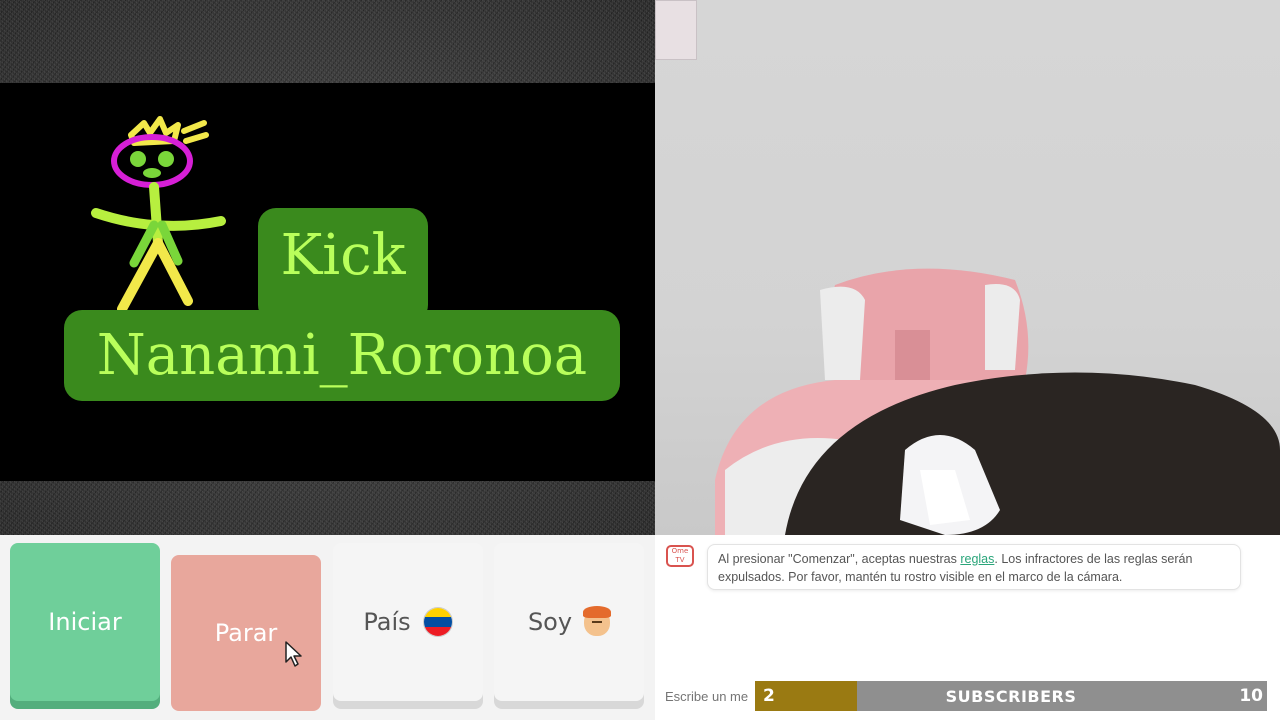 The image size is (1280, 720). I want to click on boy-emoji-icon, so click(597, 621).